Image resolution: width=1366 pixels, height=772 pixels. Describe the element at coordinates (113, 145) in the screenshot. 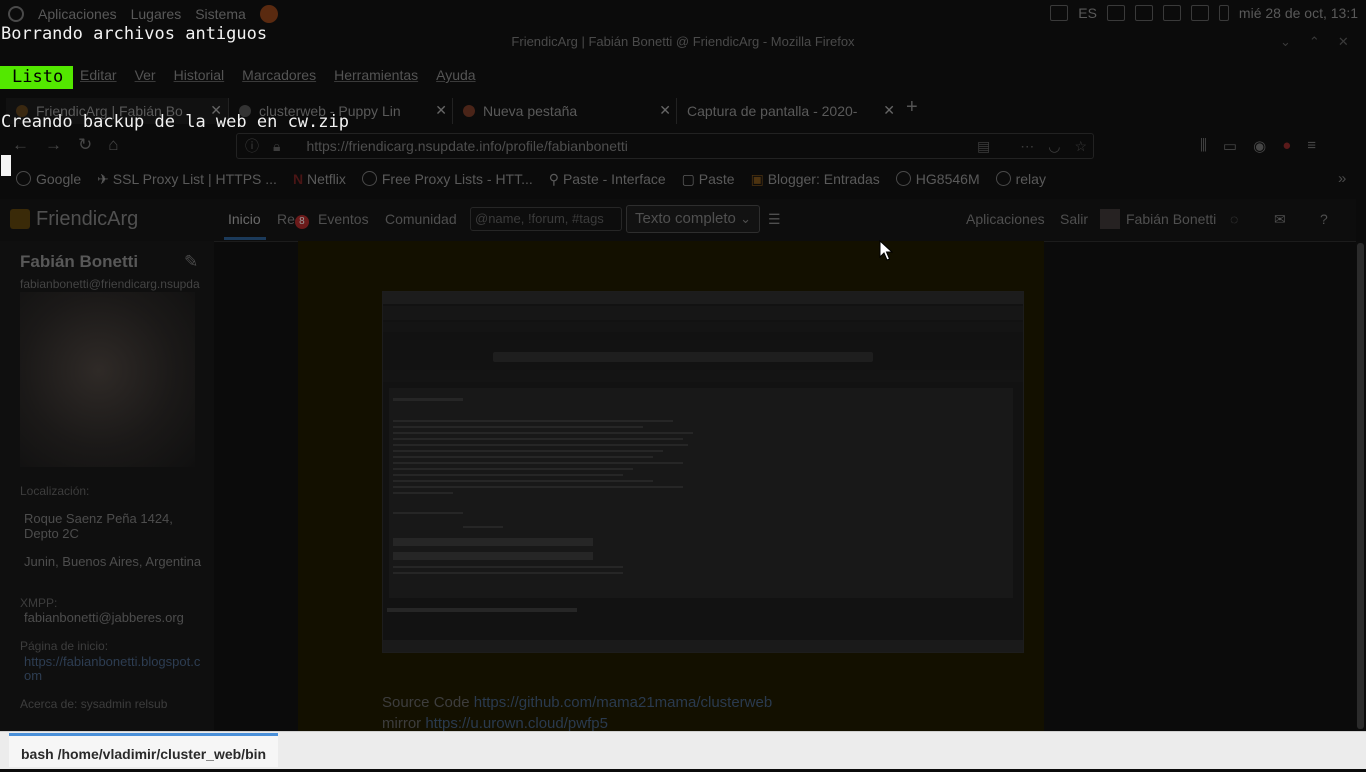

I see `home-icon: ⌂` at that location.